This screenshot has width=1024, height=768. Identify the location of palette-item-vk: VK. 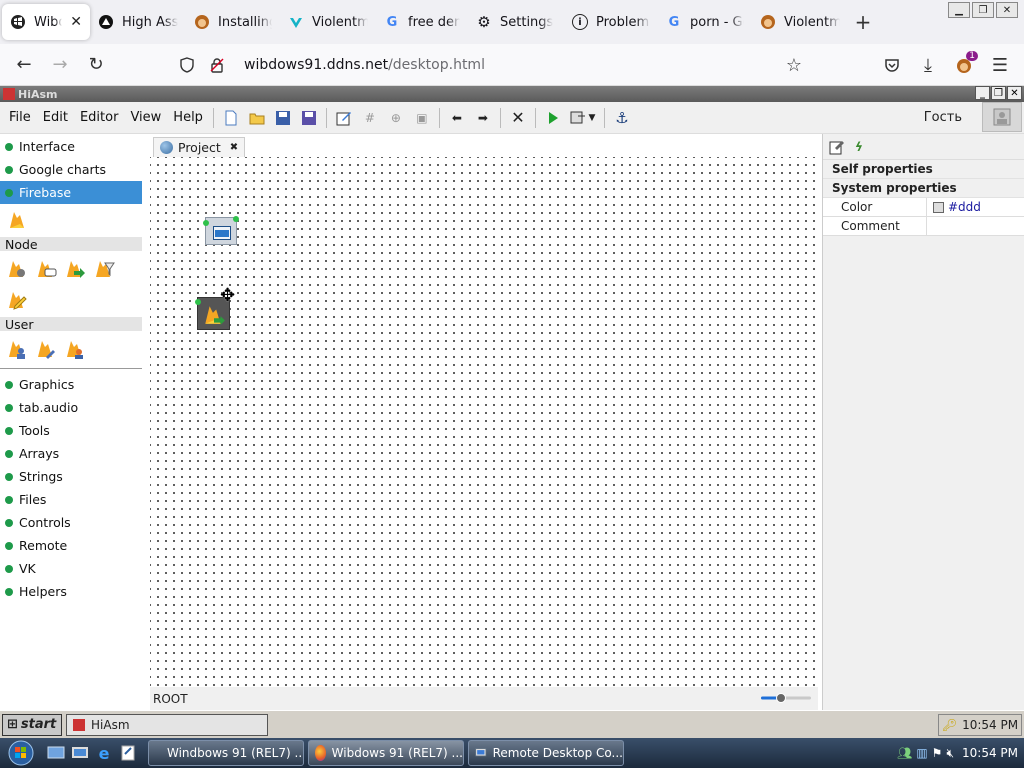
(71, 568).